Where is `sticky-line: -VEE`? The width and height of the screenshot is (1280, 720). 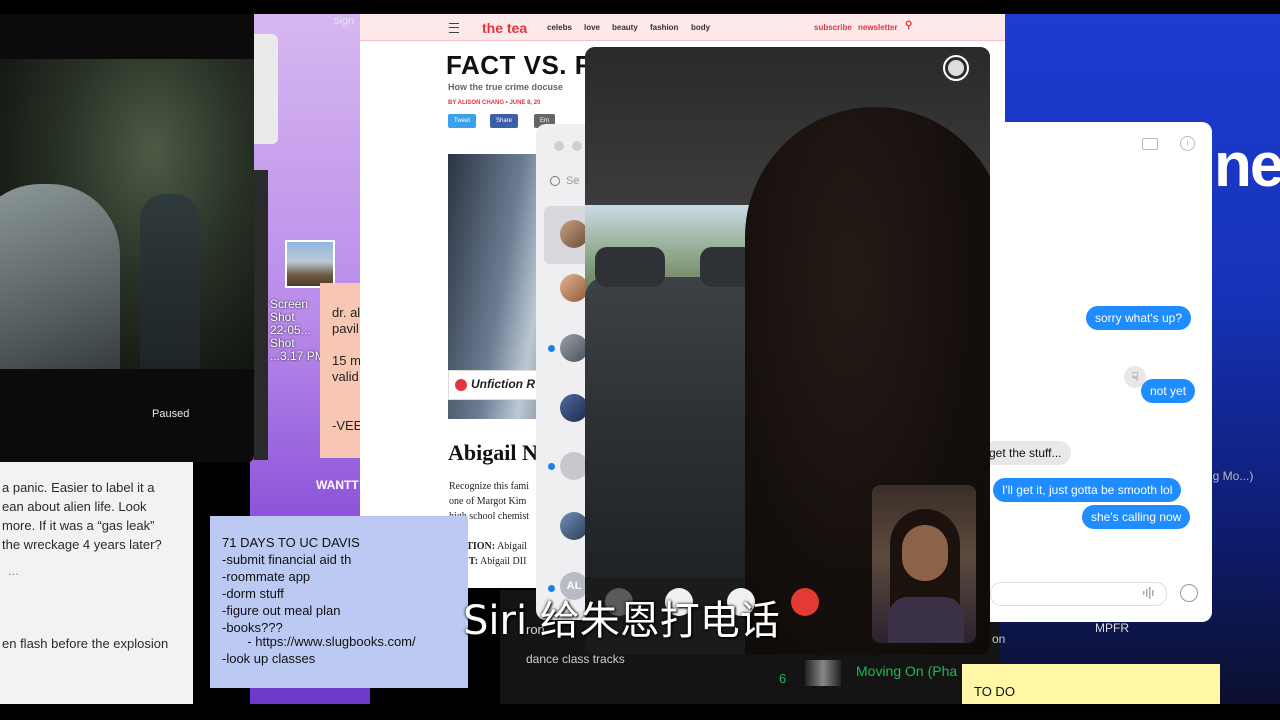
sticky-line: -VEE is located at coordinates (346, 425).